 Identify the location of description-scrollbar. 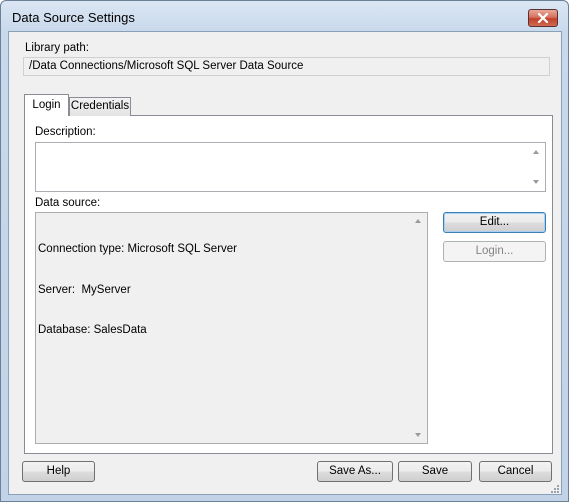
(537, 167).